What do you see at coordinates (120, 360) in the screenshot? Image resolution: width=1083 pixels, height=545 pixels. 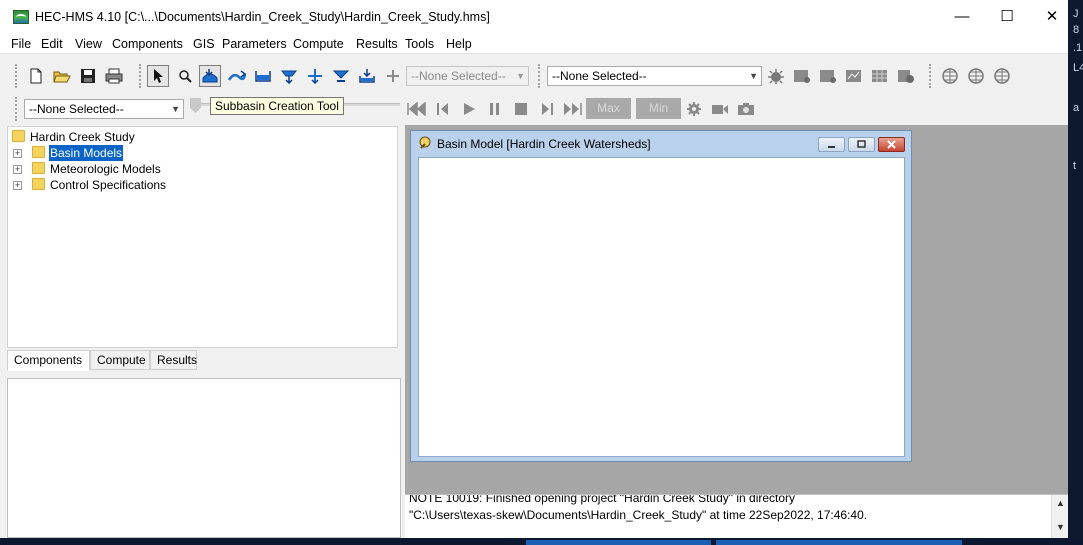 I see `tab-compute: Compute` at bounding box center [120, 360].